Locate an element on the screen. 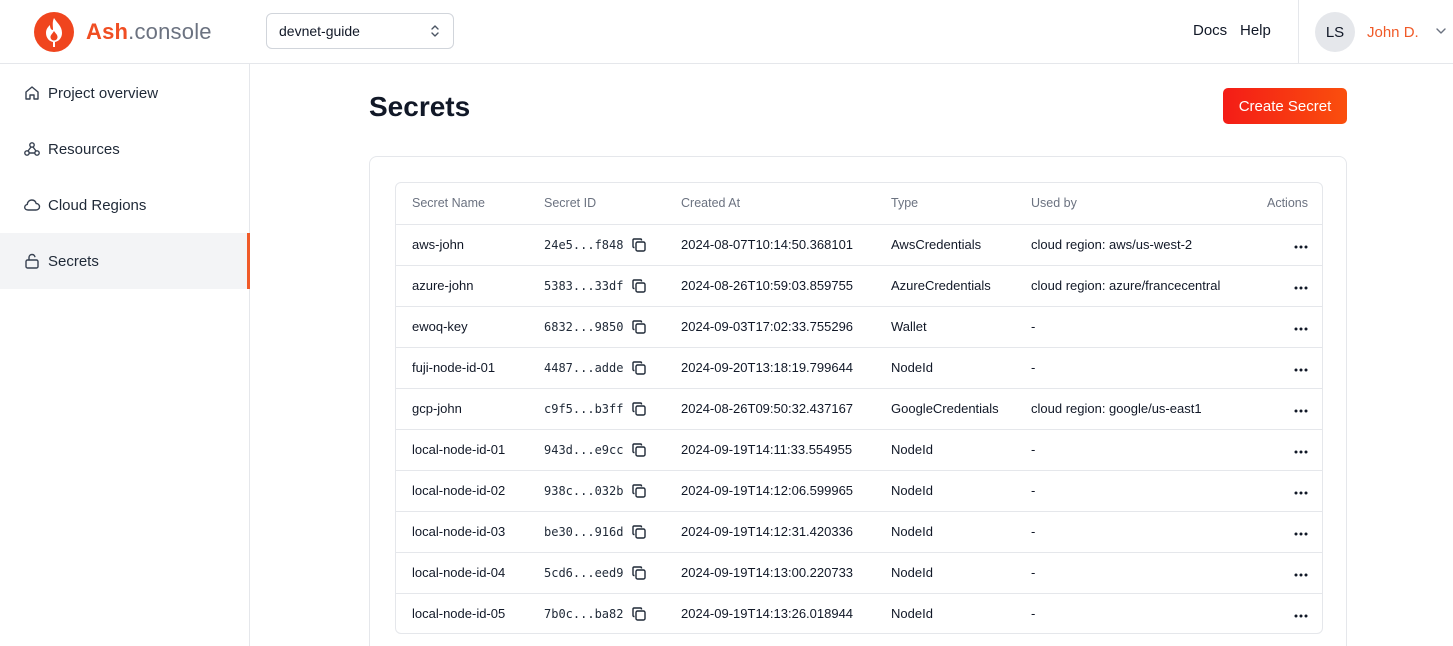 This screenshot has height=646, width=1453. secret-name-cell: gcp-john is located at coordinates (462, 409).